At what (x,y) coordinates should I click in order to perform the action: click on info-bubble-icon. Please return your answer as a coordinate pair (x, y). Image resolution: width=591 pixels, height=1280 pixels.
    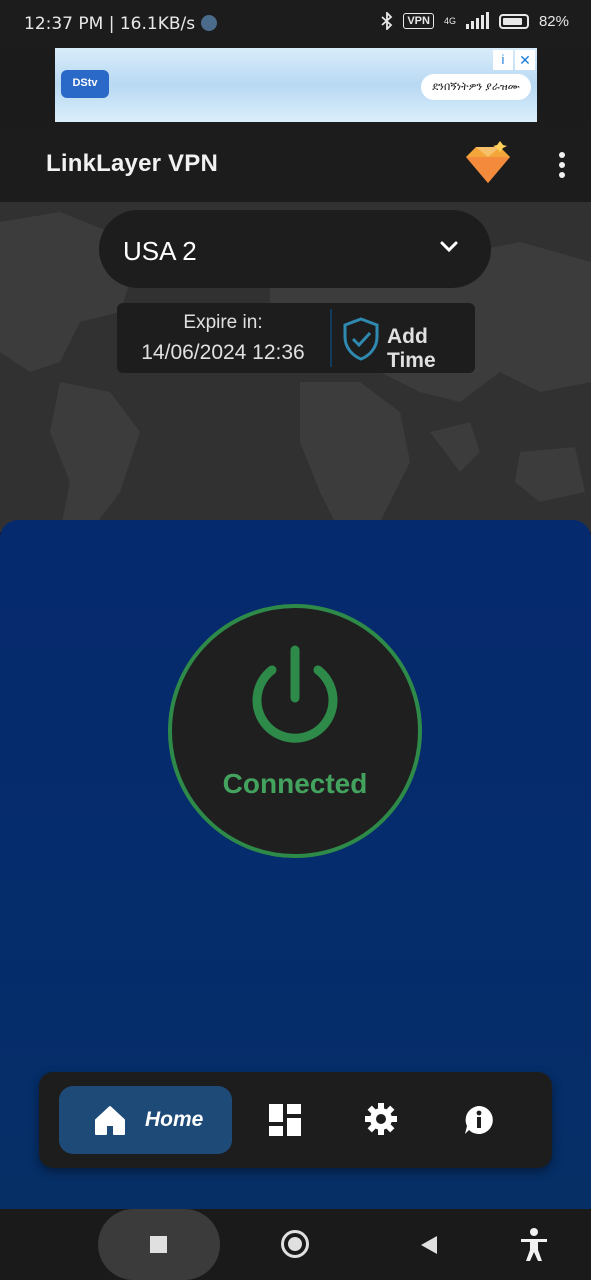
    Looking at the image, I should click on (479, 1120).